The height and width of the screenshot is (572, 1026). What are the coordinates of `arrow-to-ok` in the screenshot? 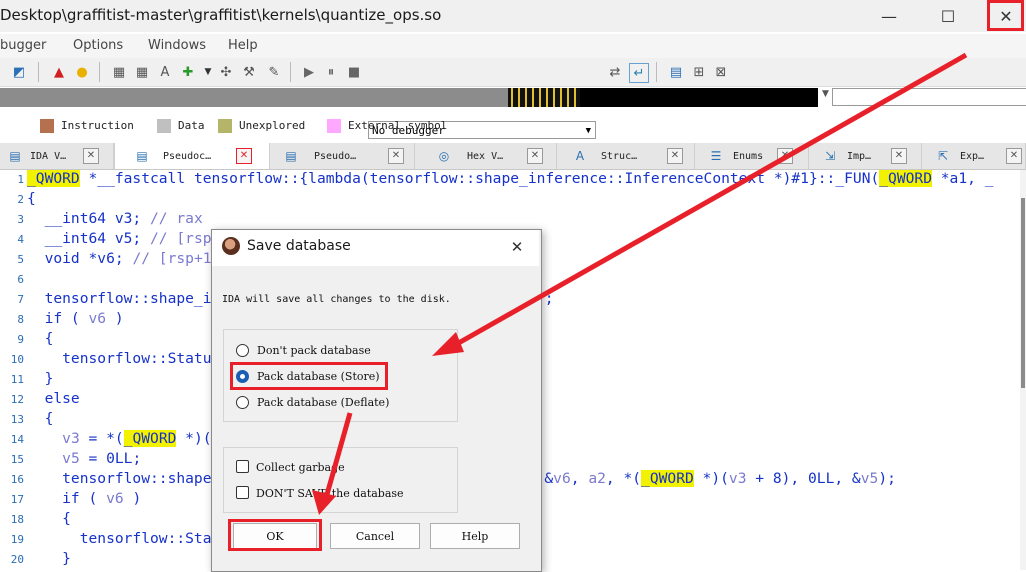 It's located at (332, 463).